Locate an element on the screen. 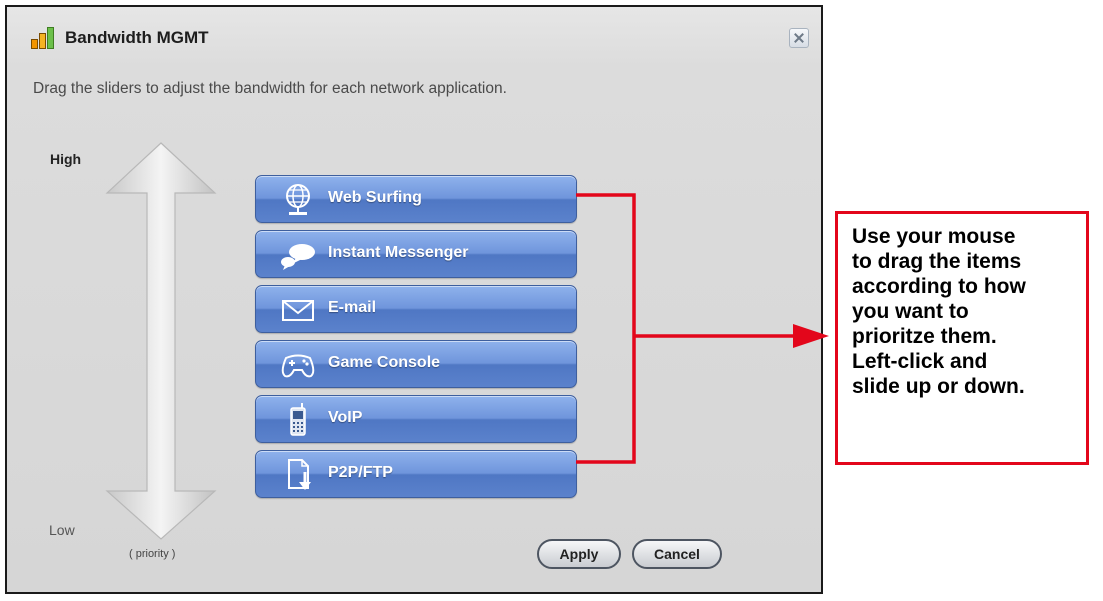 This screenshot has height=601, width=1103. callout-line: you want to is located at coordinates (910, 311).